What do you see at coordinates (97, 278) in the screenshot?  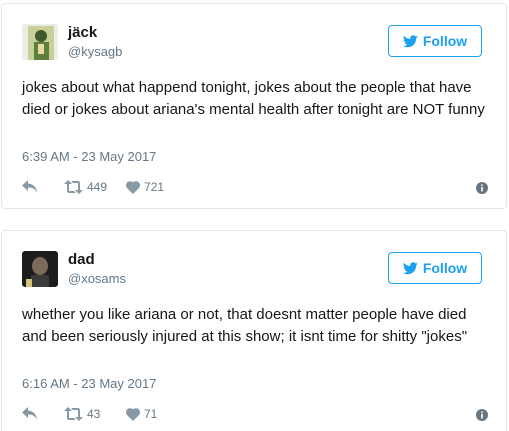 I see `user-handle: @xosams` at bounding box center [97, 278].